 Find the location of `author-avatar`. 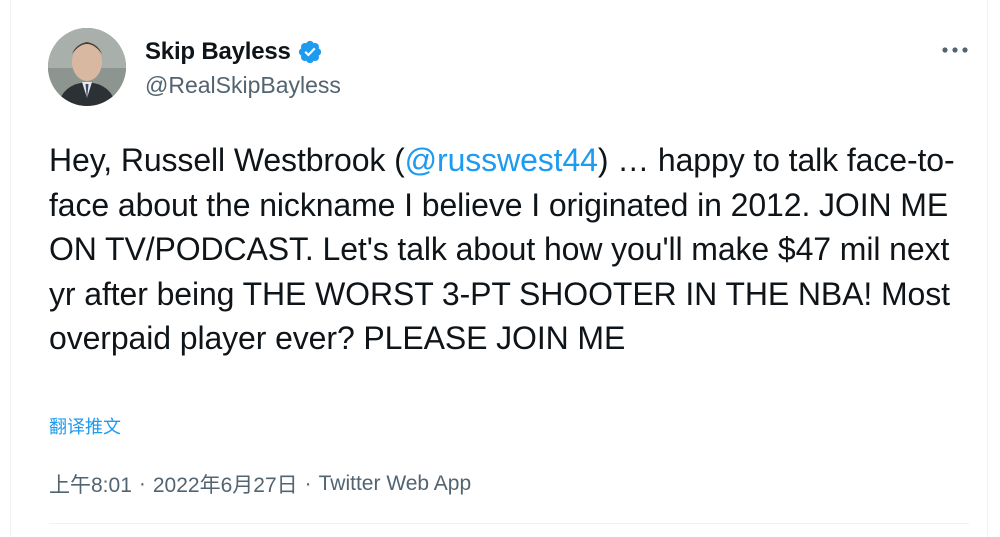

author-avatar is located at coordinates (87, 67).